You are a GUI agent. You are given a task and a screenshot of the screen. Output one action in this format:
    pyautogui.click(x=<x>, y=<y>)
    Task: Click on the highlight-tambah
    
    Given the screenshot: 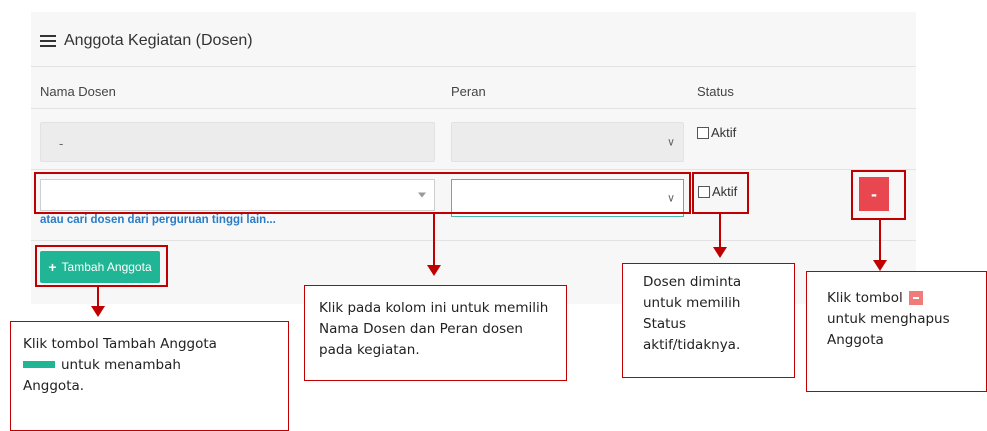 What is the action you would take?
    pyautogui.click(x=101, y=266)
    